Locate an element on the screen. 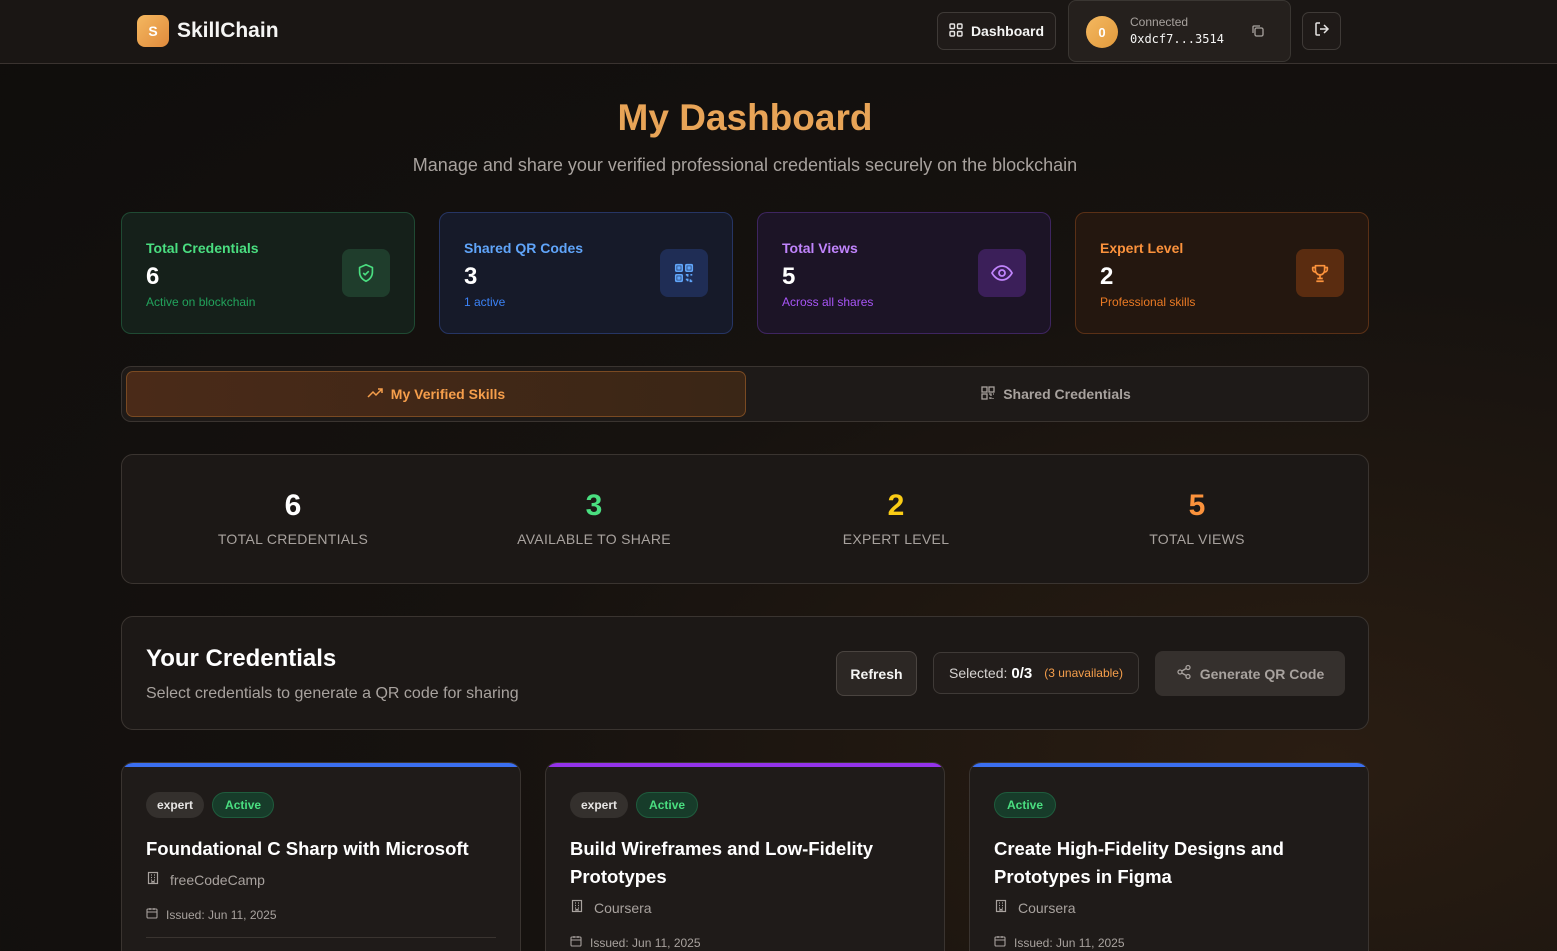 This screenshot has height=951, width=1557. summary-label: EXPERT LEVEL is located at coordinates (896, 539).